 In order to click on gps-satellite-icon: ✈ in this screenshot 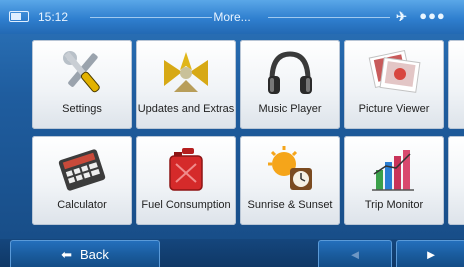, I will do `click(401, 16)`.